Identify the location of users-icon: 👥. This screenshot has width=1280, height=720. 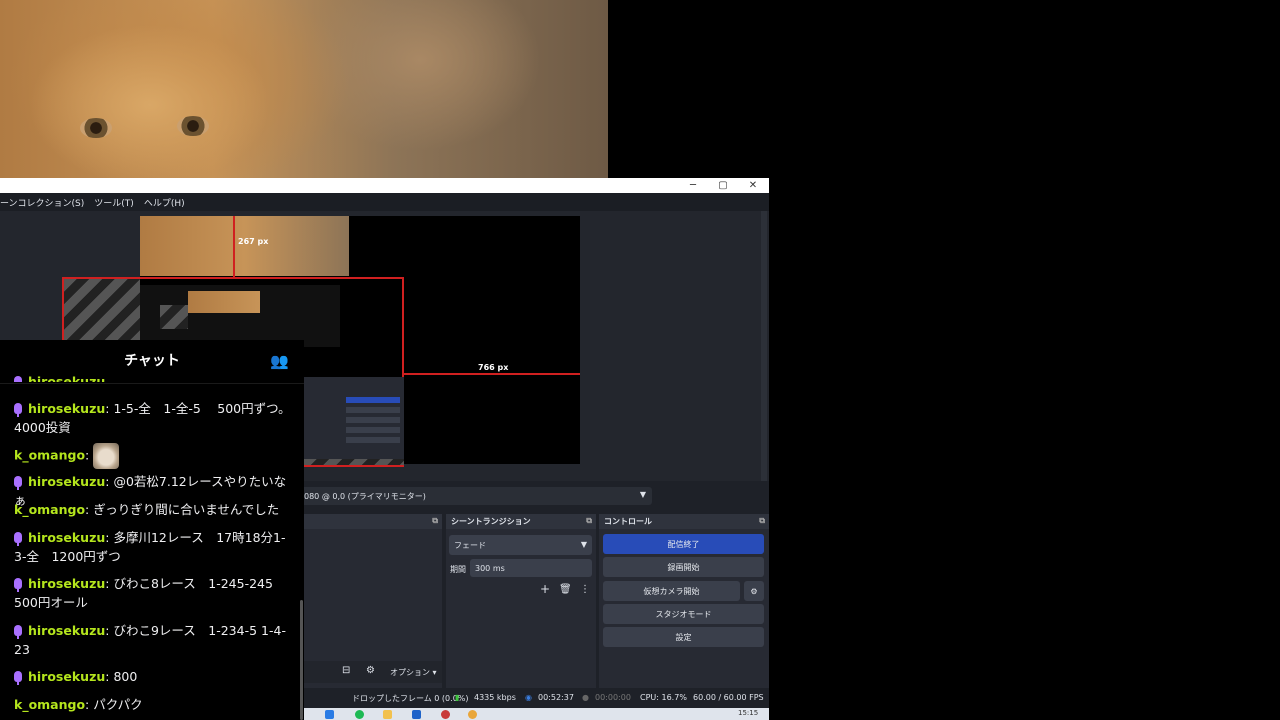
(279, 361).